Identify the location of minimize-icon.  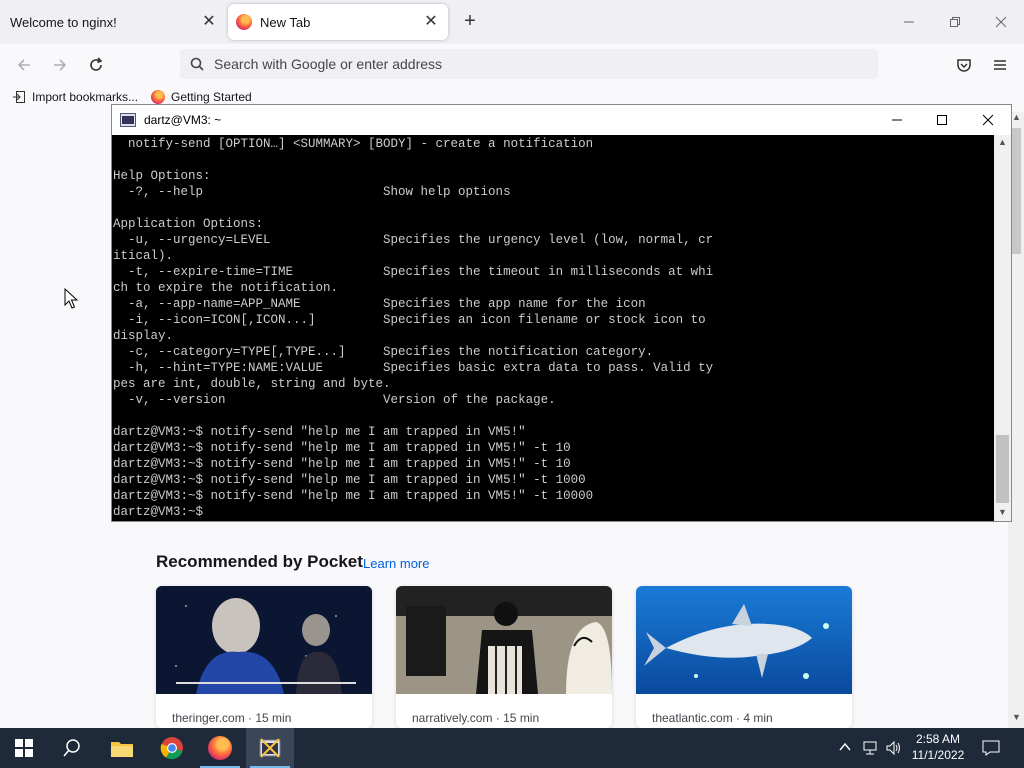
(909, 22).